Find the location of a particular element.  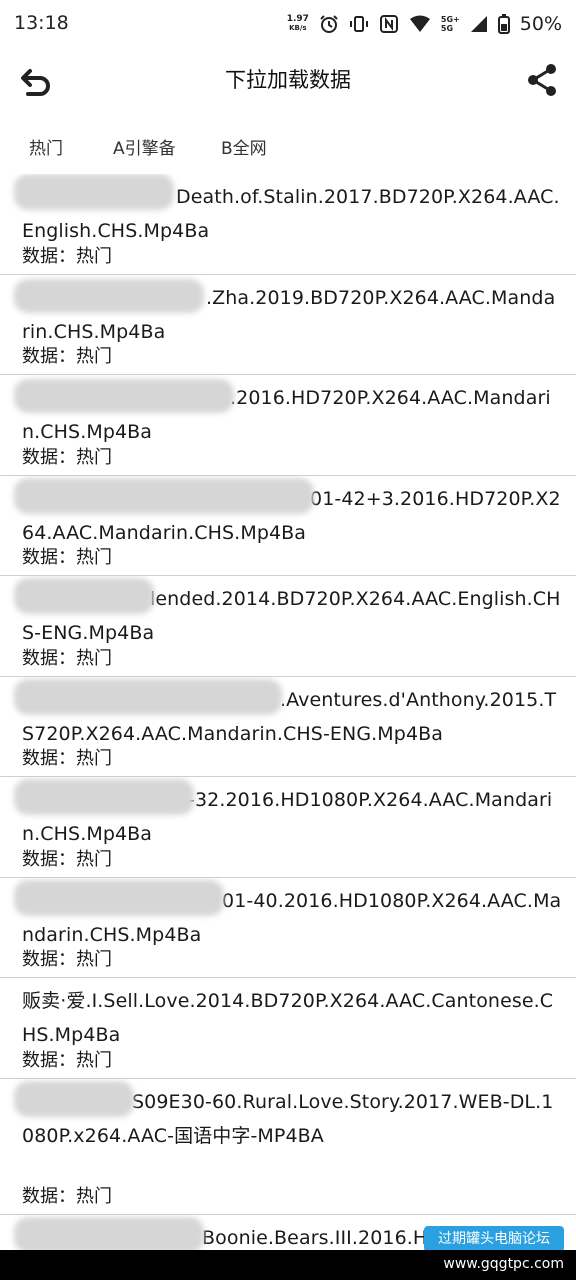

battery-icon is located at coordinates (503, 24).